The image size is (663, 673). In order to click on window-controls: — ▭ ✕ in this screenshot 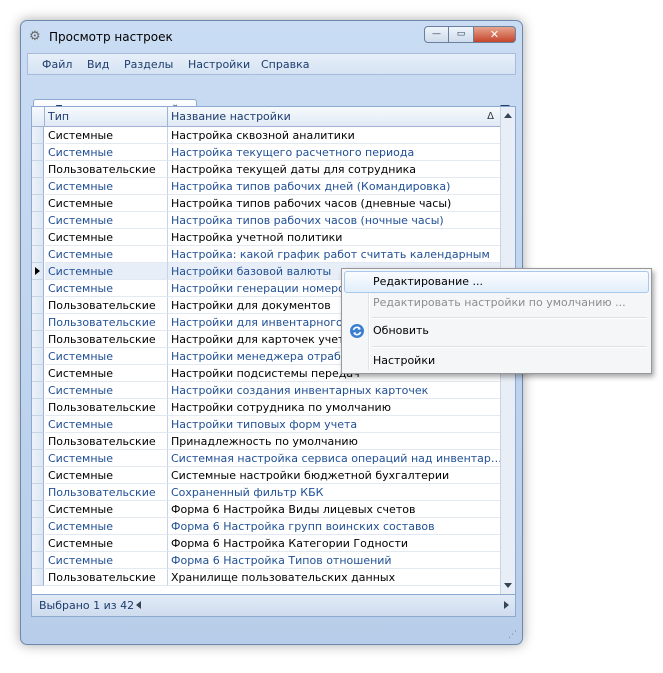, I will do `click(470, 35)`.